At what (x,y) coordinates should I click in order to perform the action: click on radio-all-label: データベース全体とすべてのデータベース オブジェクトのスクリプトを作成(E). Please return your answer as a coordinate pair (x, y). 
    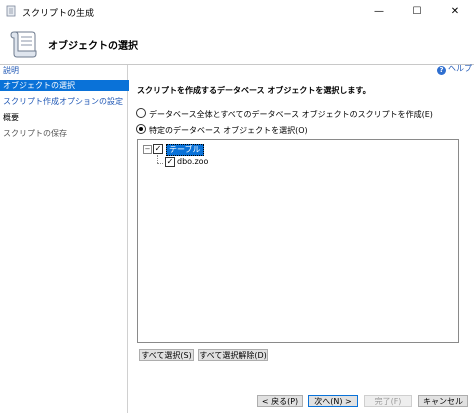
    Looking at the image, I should click on (291, 114).